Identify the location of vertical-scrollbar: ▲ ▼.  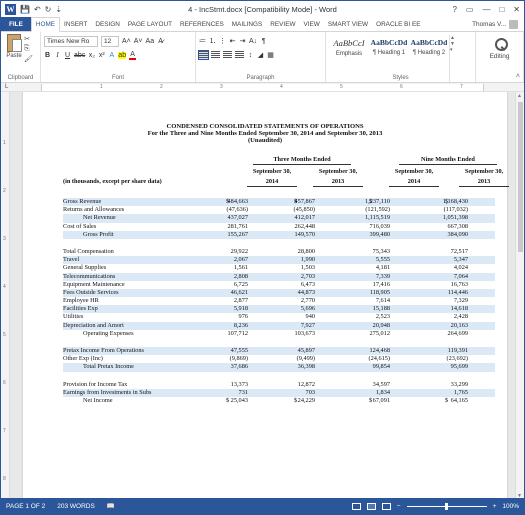
(519, 296).